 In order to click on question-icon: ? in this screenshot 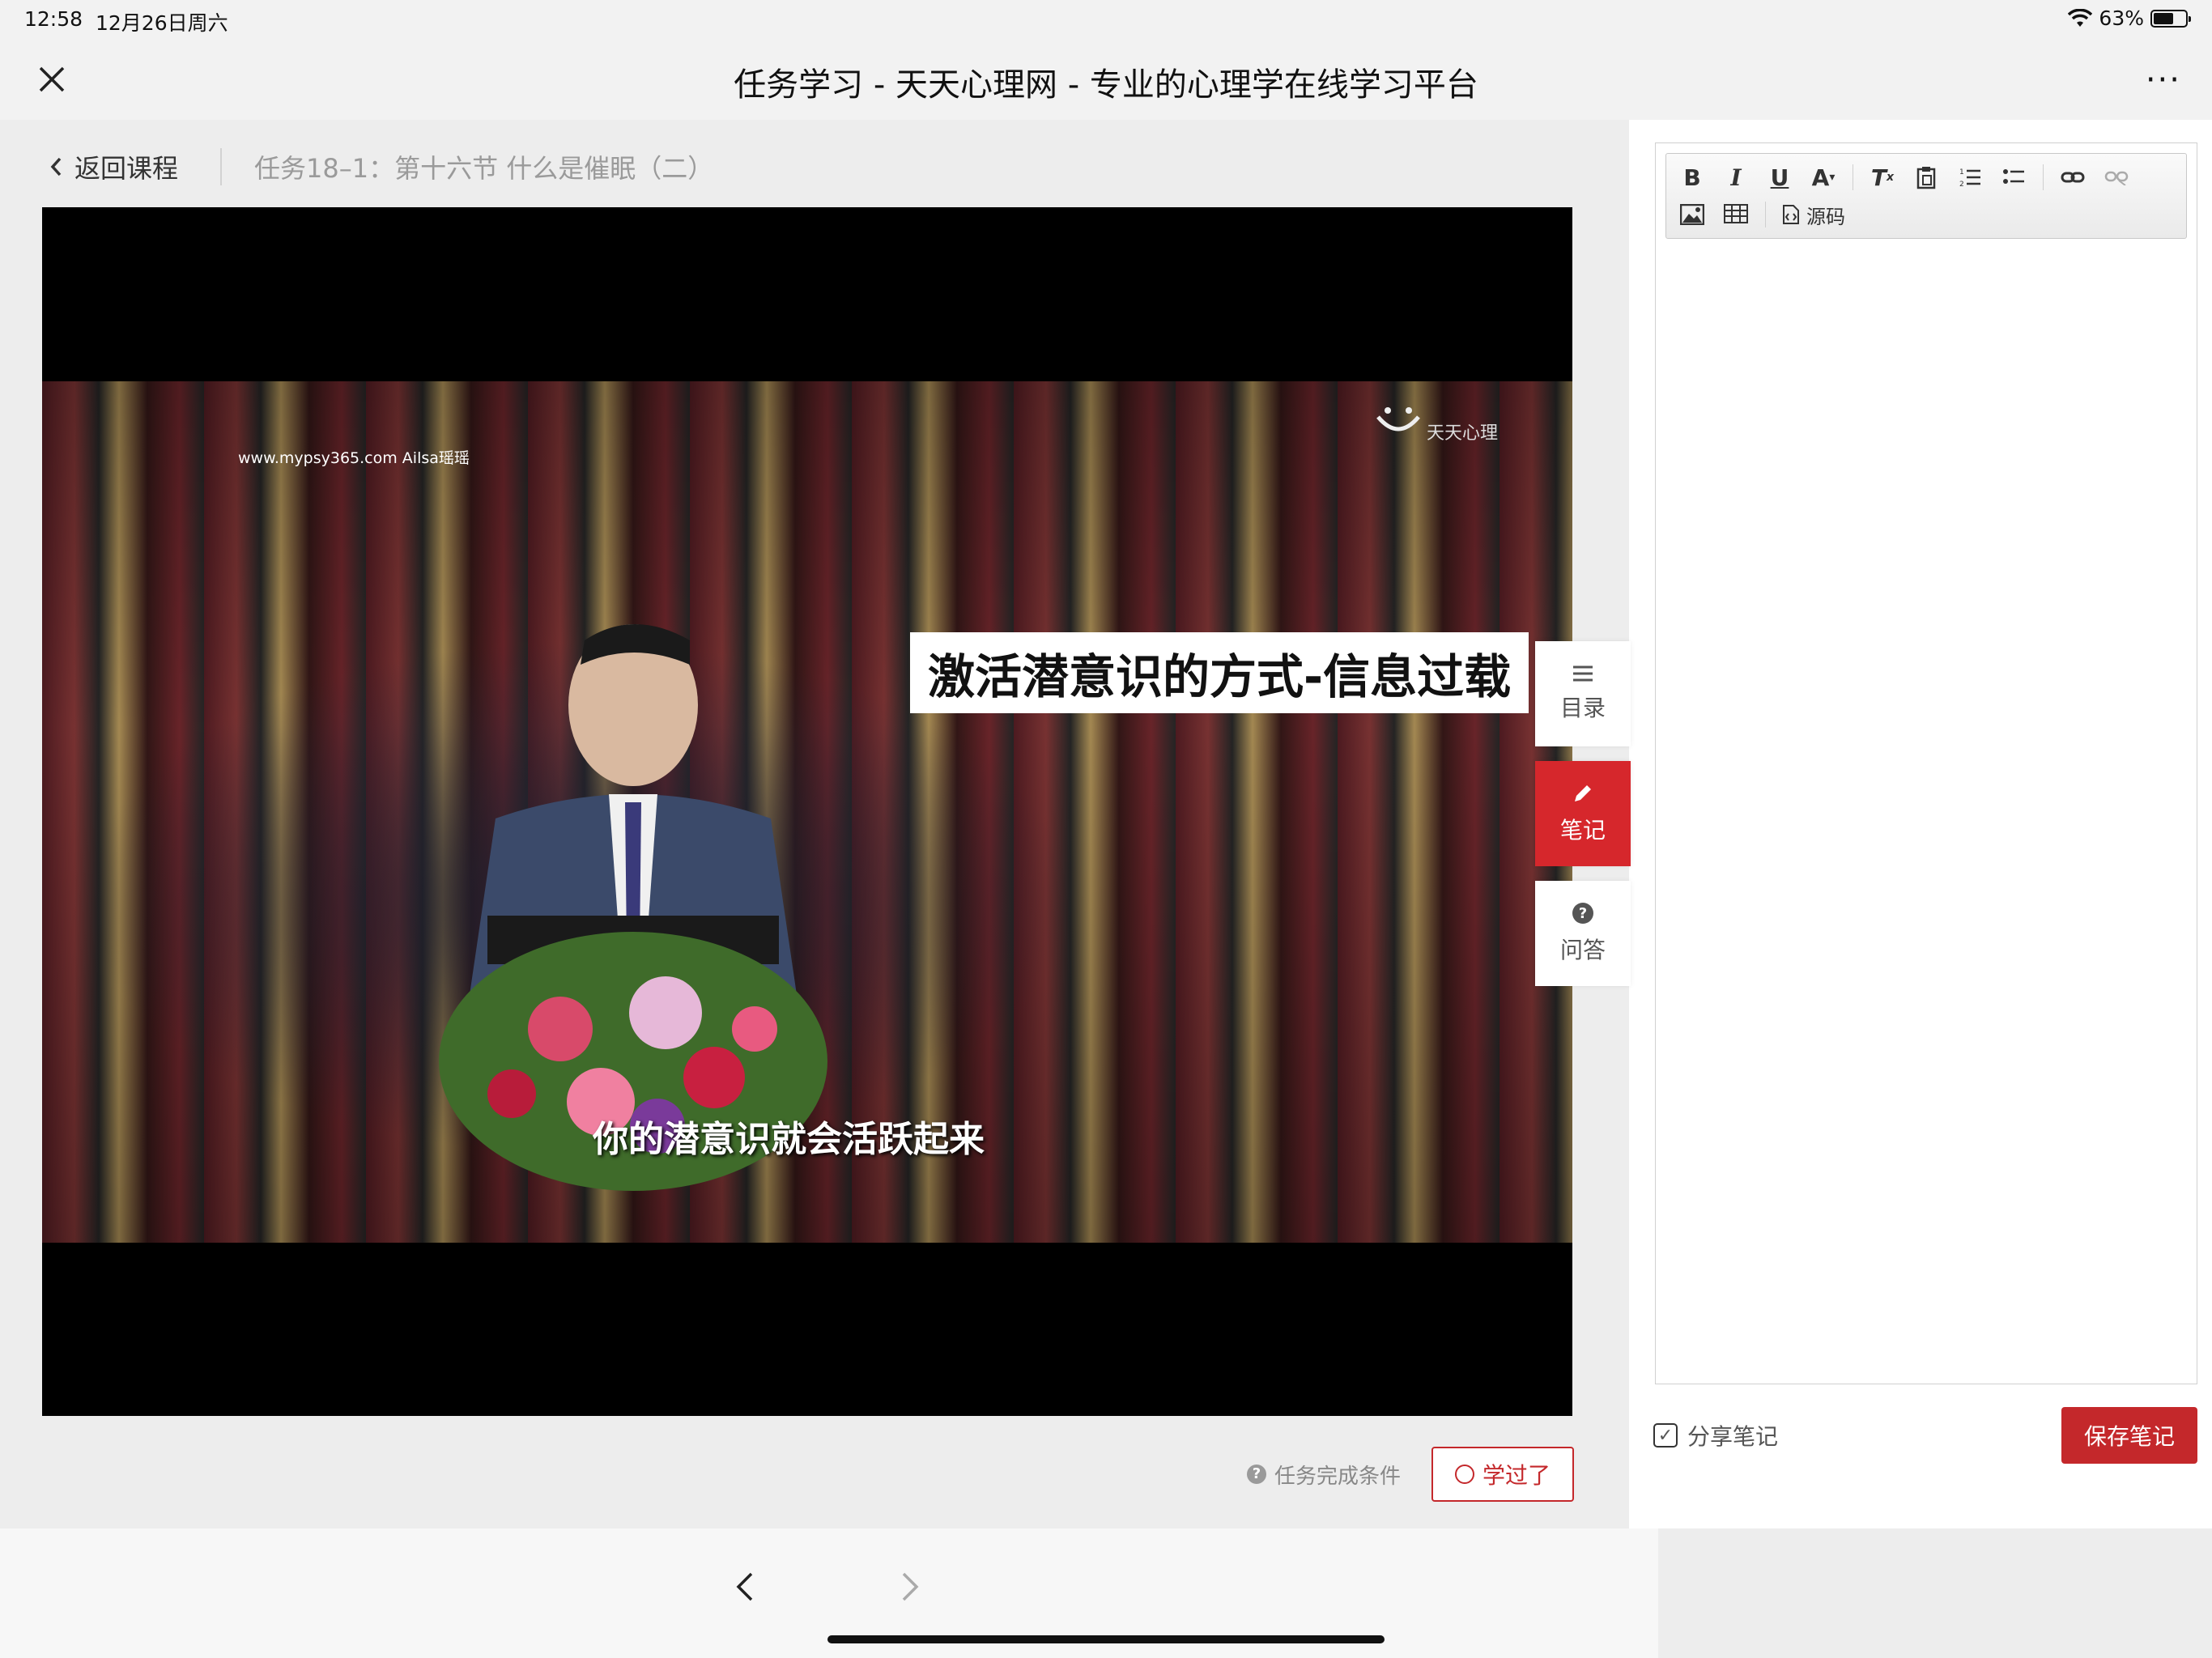, I will do `click(1256, 1474)`.